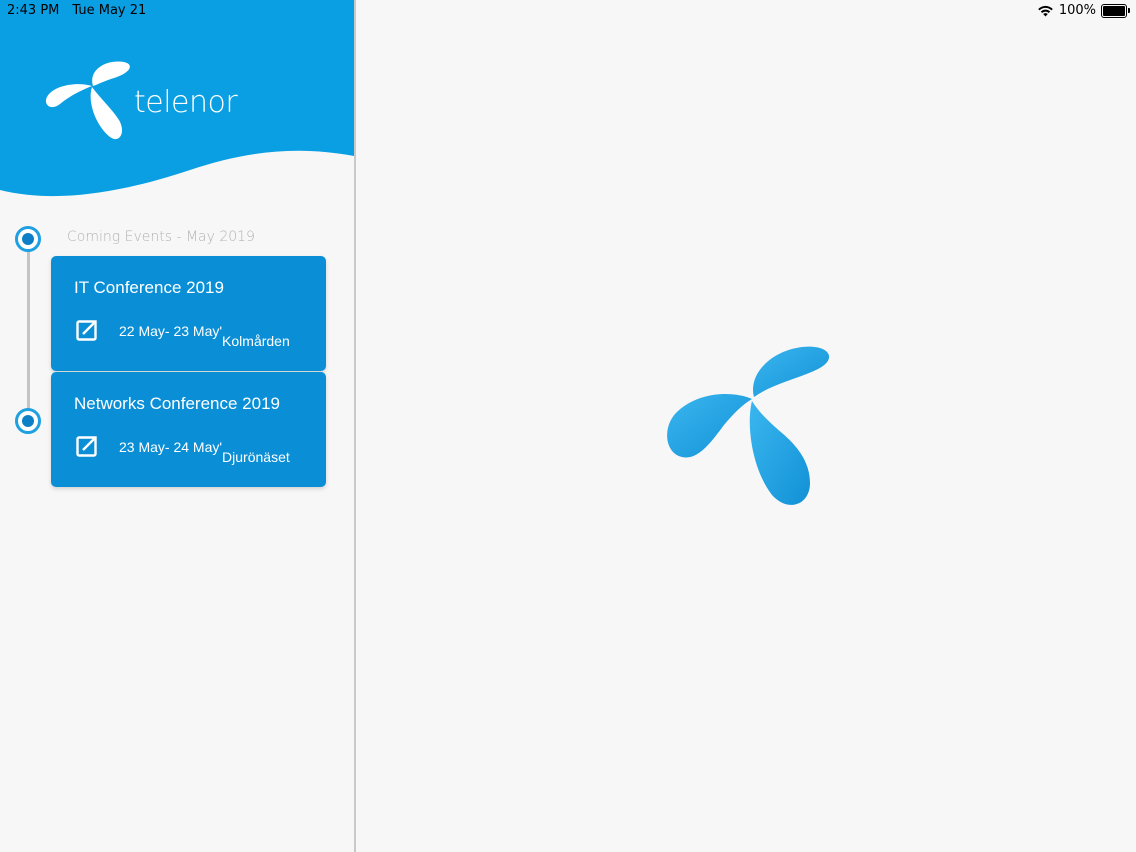  I want to click on event-dates: 23 May- 24 May', so click(171, 447).